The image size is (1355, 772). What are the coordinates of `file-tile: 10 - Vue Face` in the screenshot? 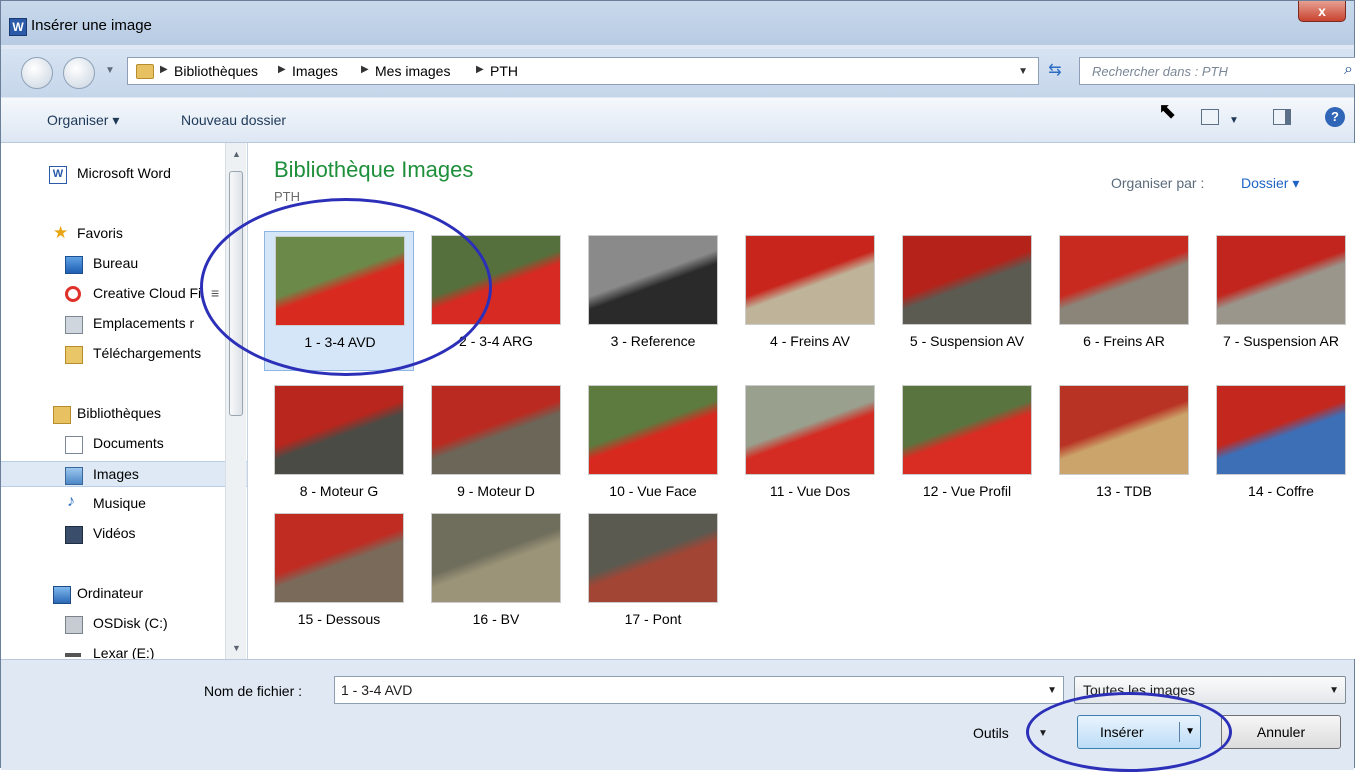 It's located at (653, 451).